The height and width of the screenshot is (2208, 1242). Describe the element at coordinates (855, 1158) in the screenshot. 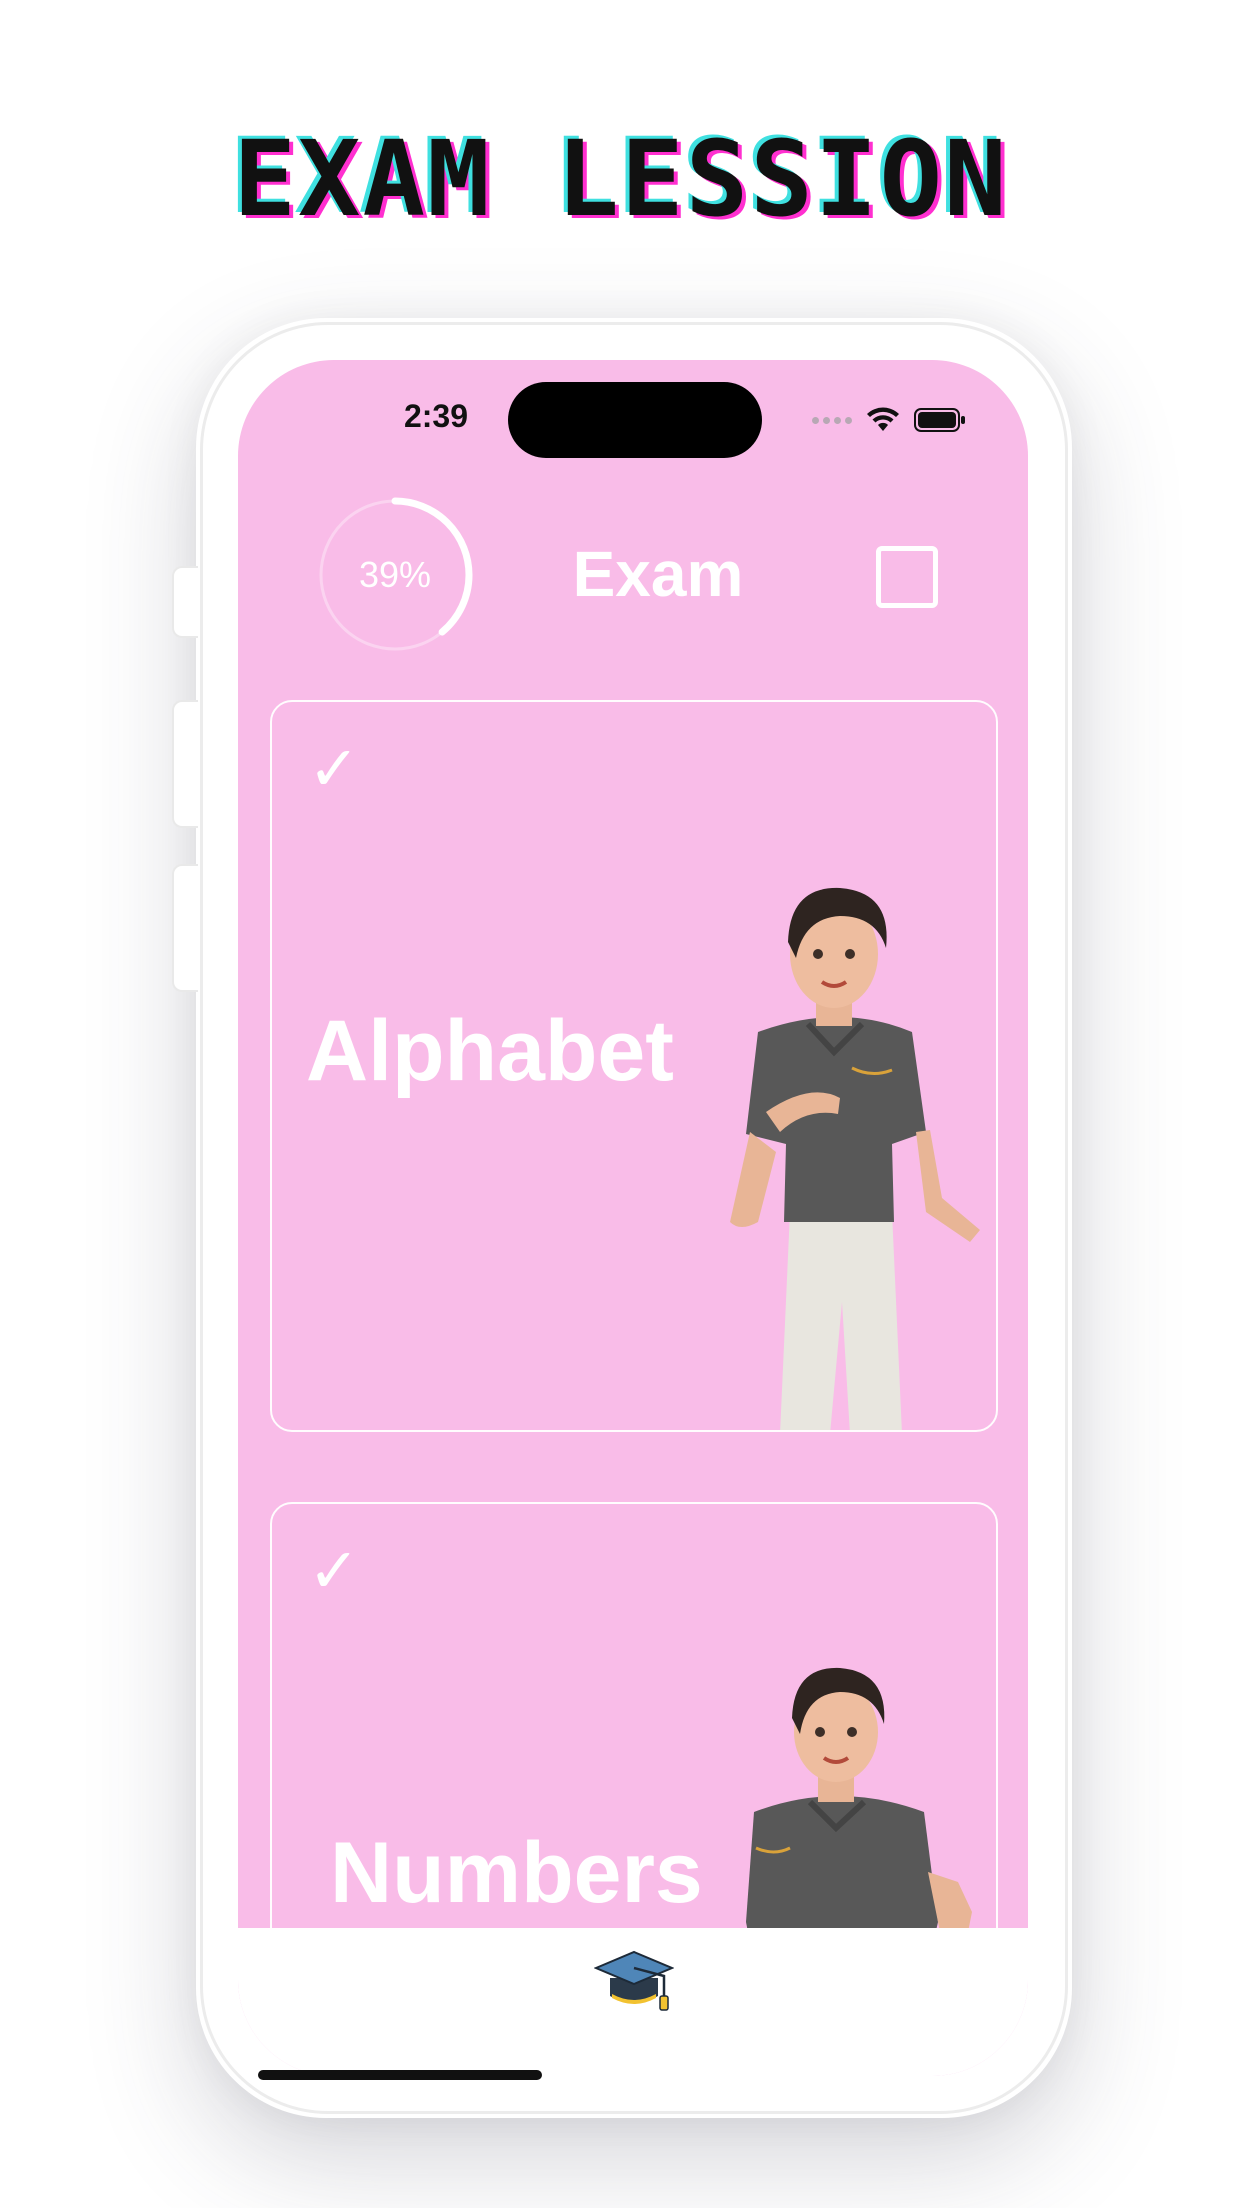

I see `avatar-character-image` at that location.